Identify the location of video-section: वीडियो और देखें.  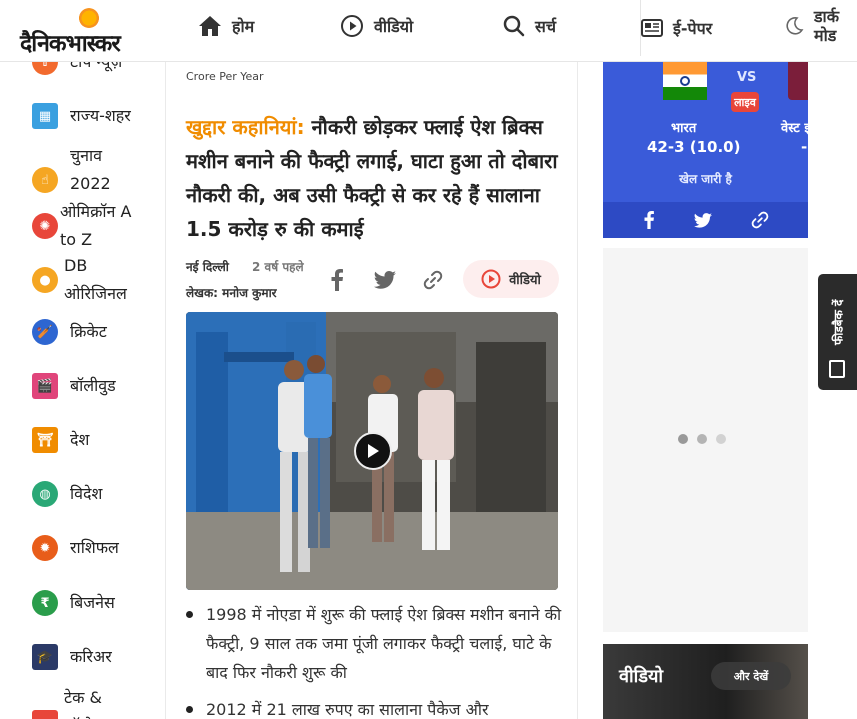
(705, 681).